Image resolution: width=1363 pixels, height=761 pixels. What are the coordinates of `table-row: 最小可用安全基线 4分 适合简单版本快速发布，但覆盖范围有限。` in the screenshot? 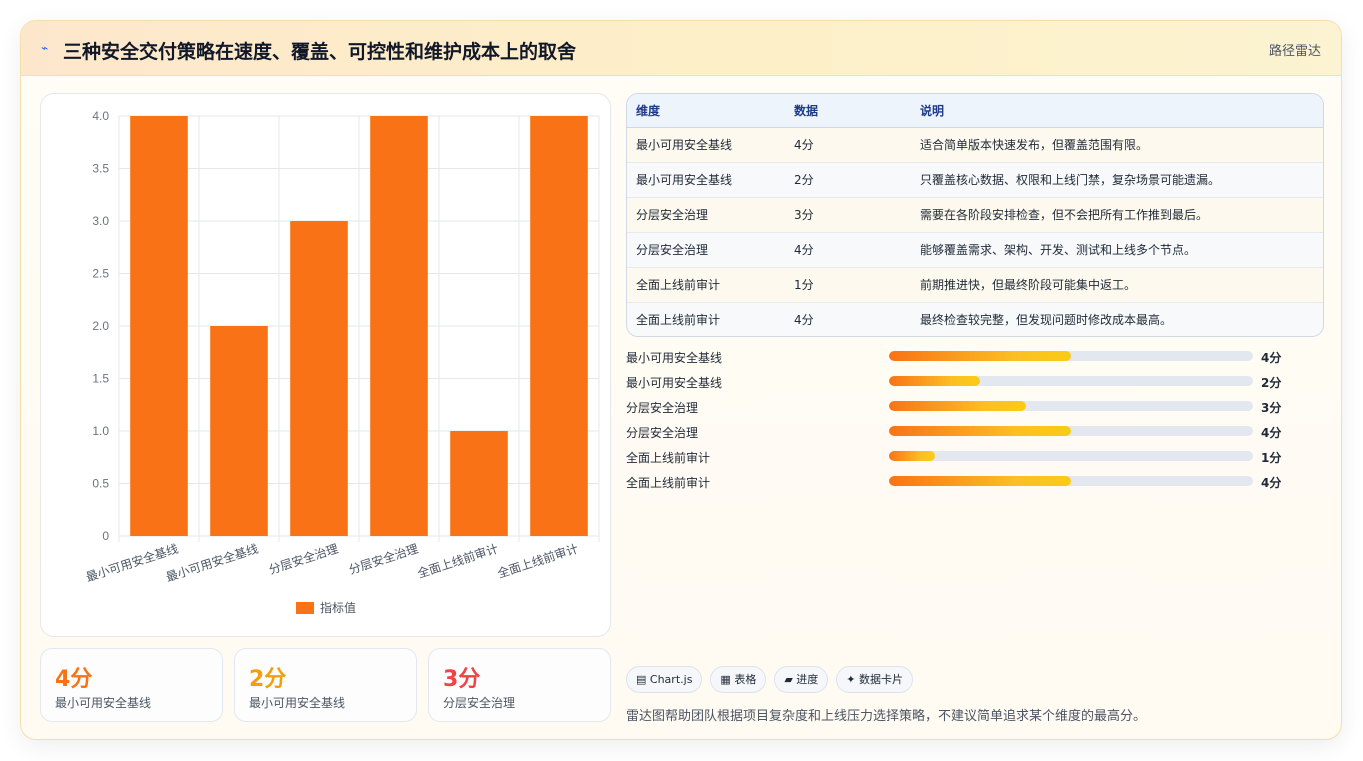 It's located at (975, 144).